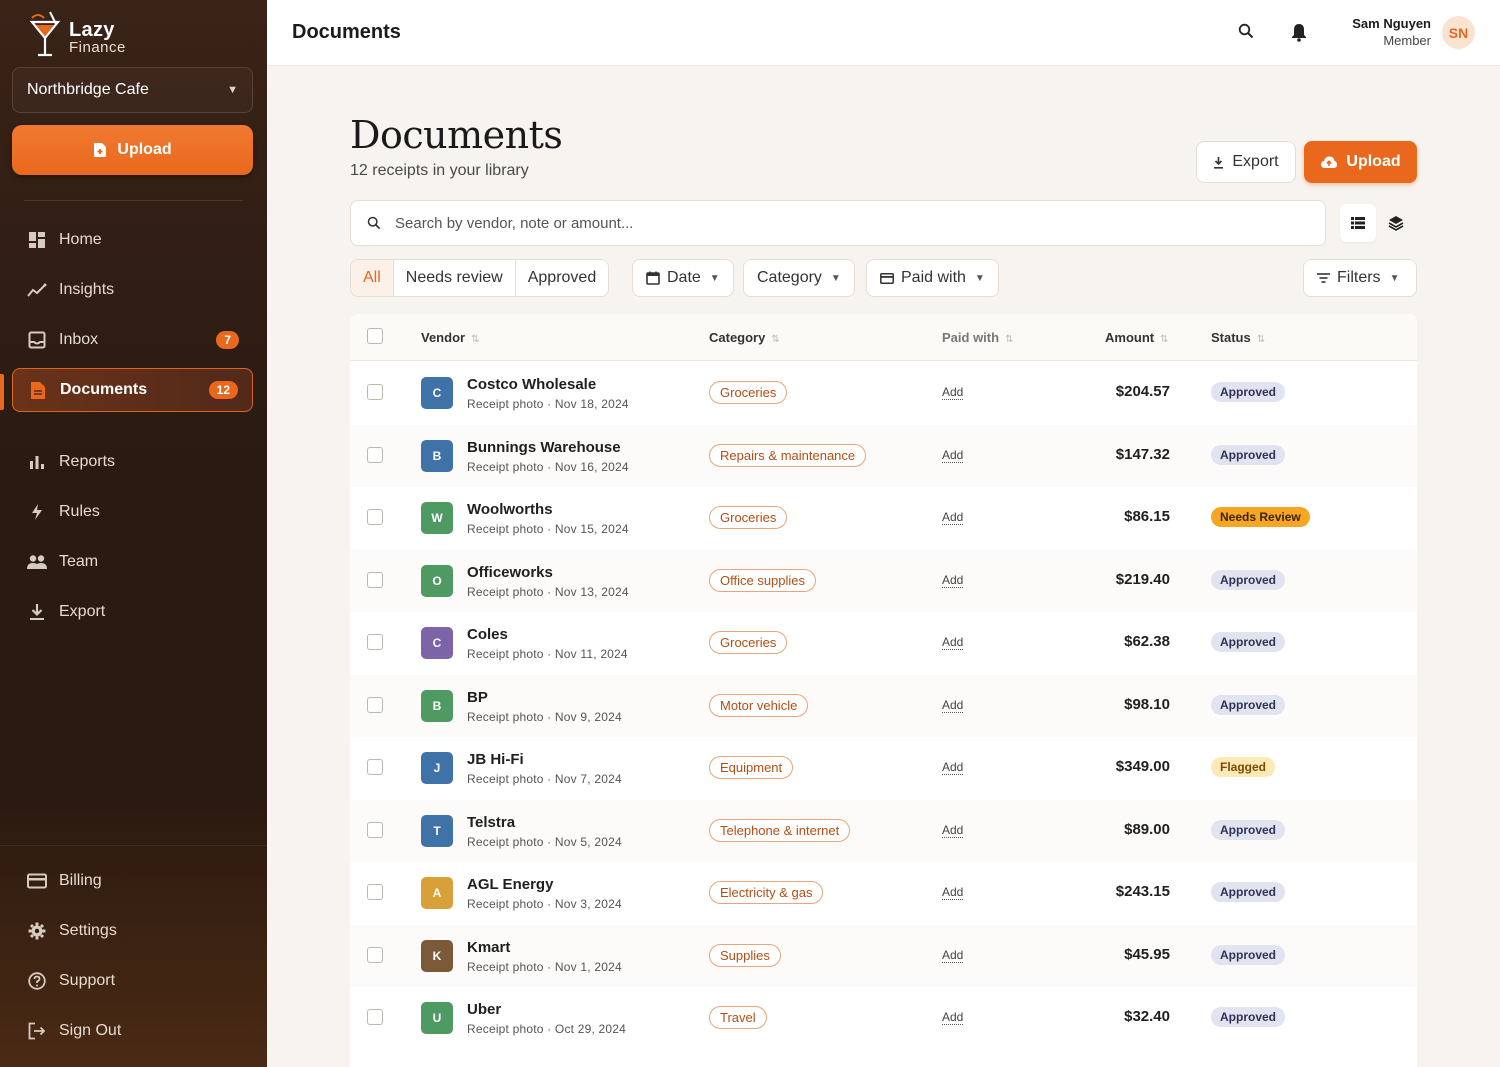 Image resolution: width=1500 pixels, height=1067 pixels. Describe the element at coordinates (132, 90) in the screenshot. I see `organization-select: Northbridge Cafe ▼` at that location.